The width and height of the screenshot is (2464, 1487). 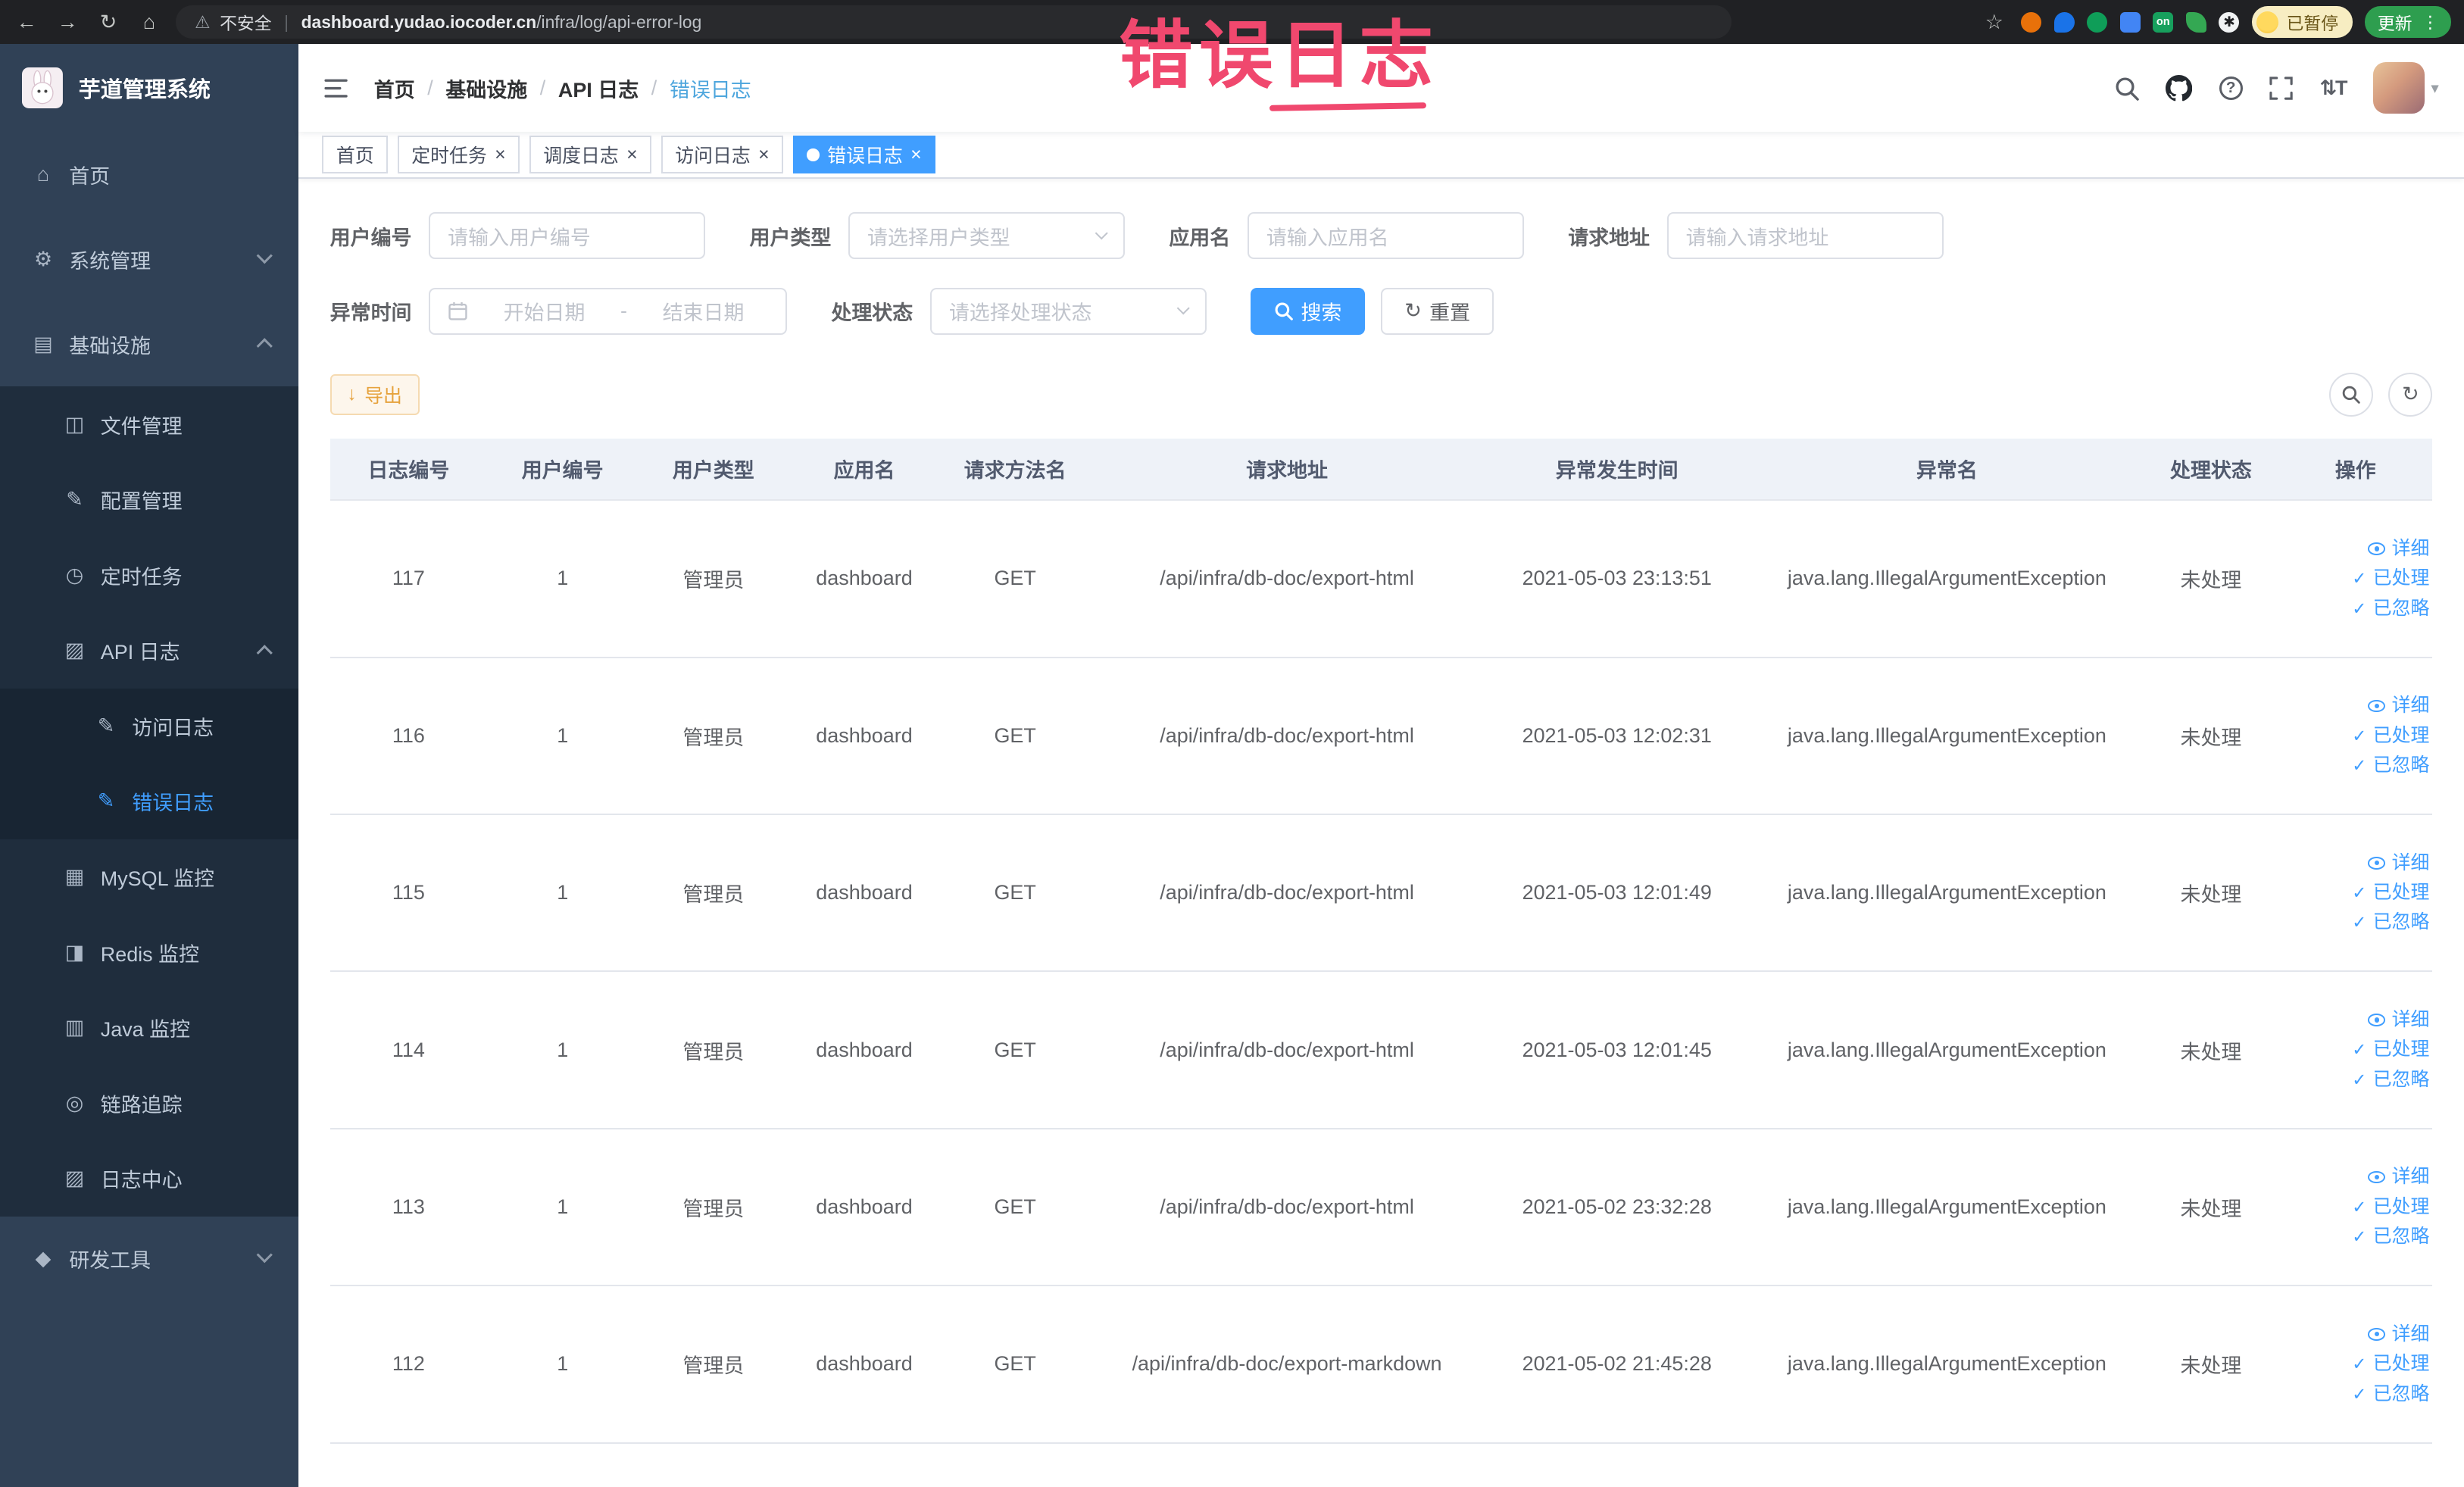 What do you see at coordinates (149, 726) in the screenshot?
I see `sidebar-item-access-log: ✎ 访问日志` at bounding box center [149, 726].